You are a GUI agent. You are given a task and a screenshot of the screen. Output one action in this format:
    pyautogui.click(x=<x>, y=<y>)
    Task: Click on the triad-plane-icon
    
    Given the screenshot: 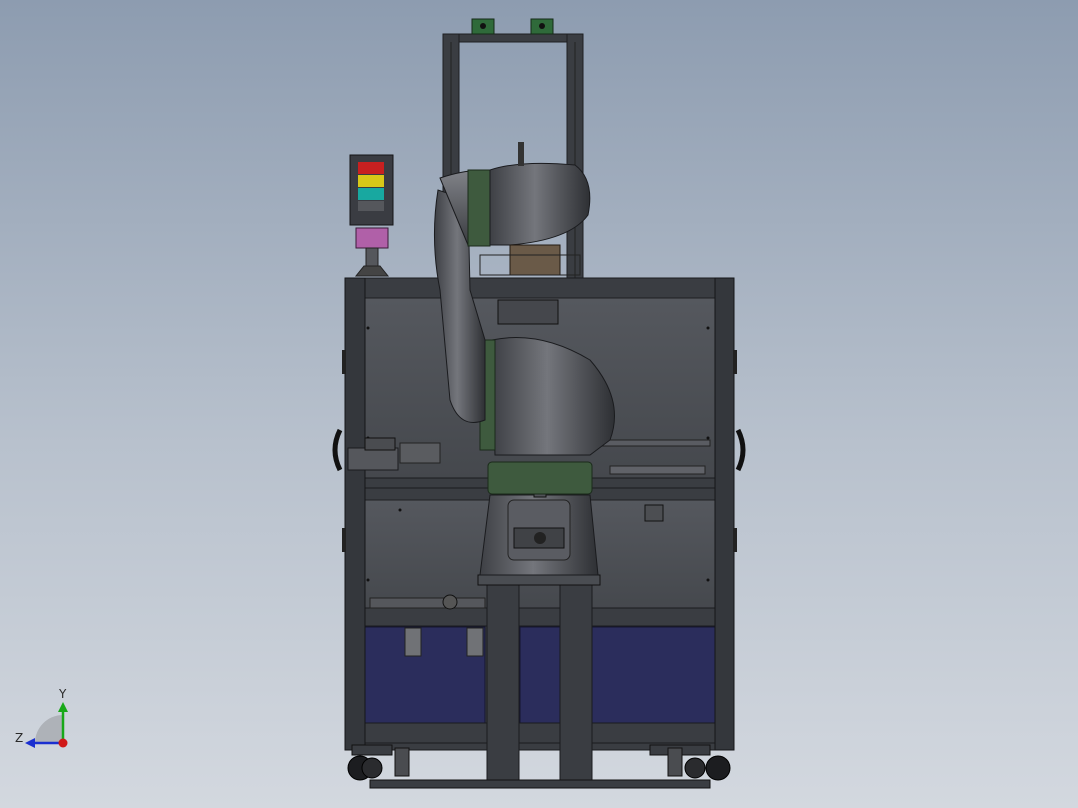 What is the action you would take?
    pyautogui.click(x=49, y=729)
    